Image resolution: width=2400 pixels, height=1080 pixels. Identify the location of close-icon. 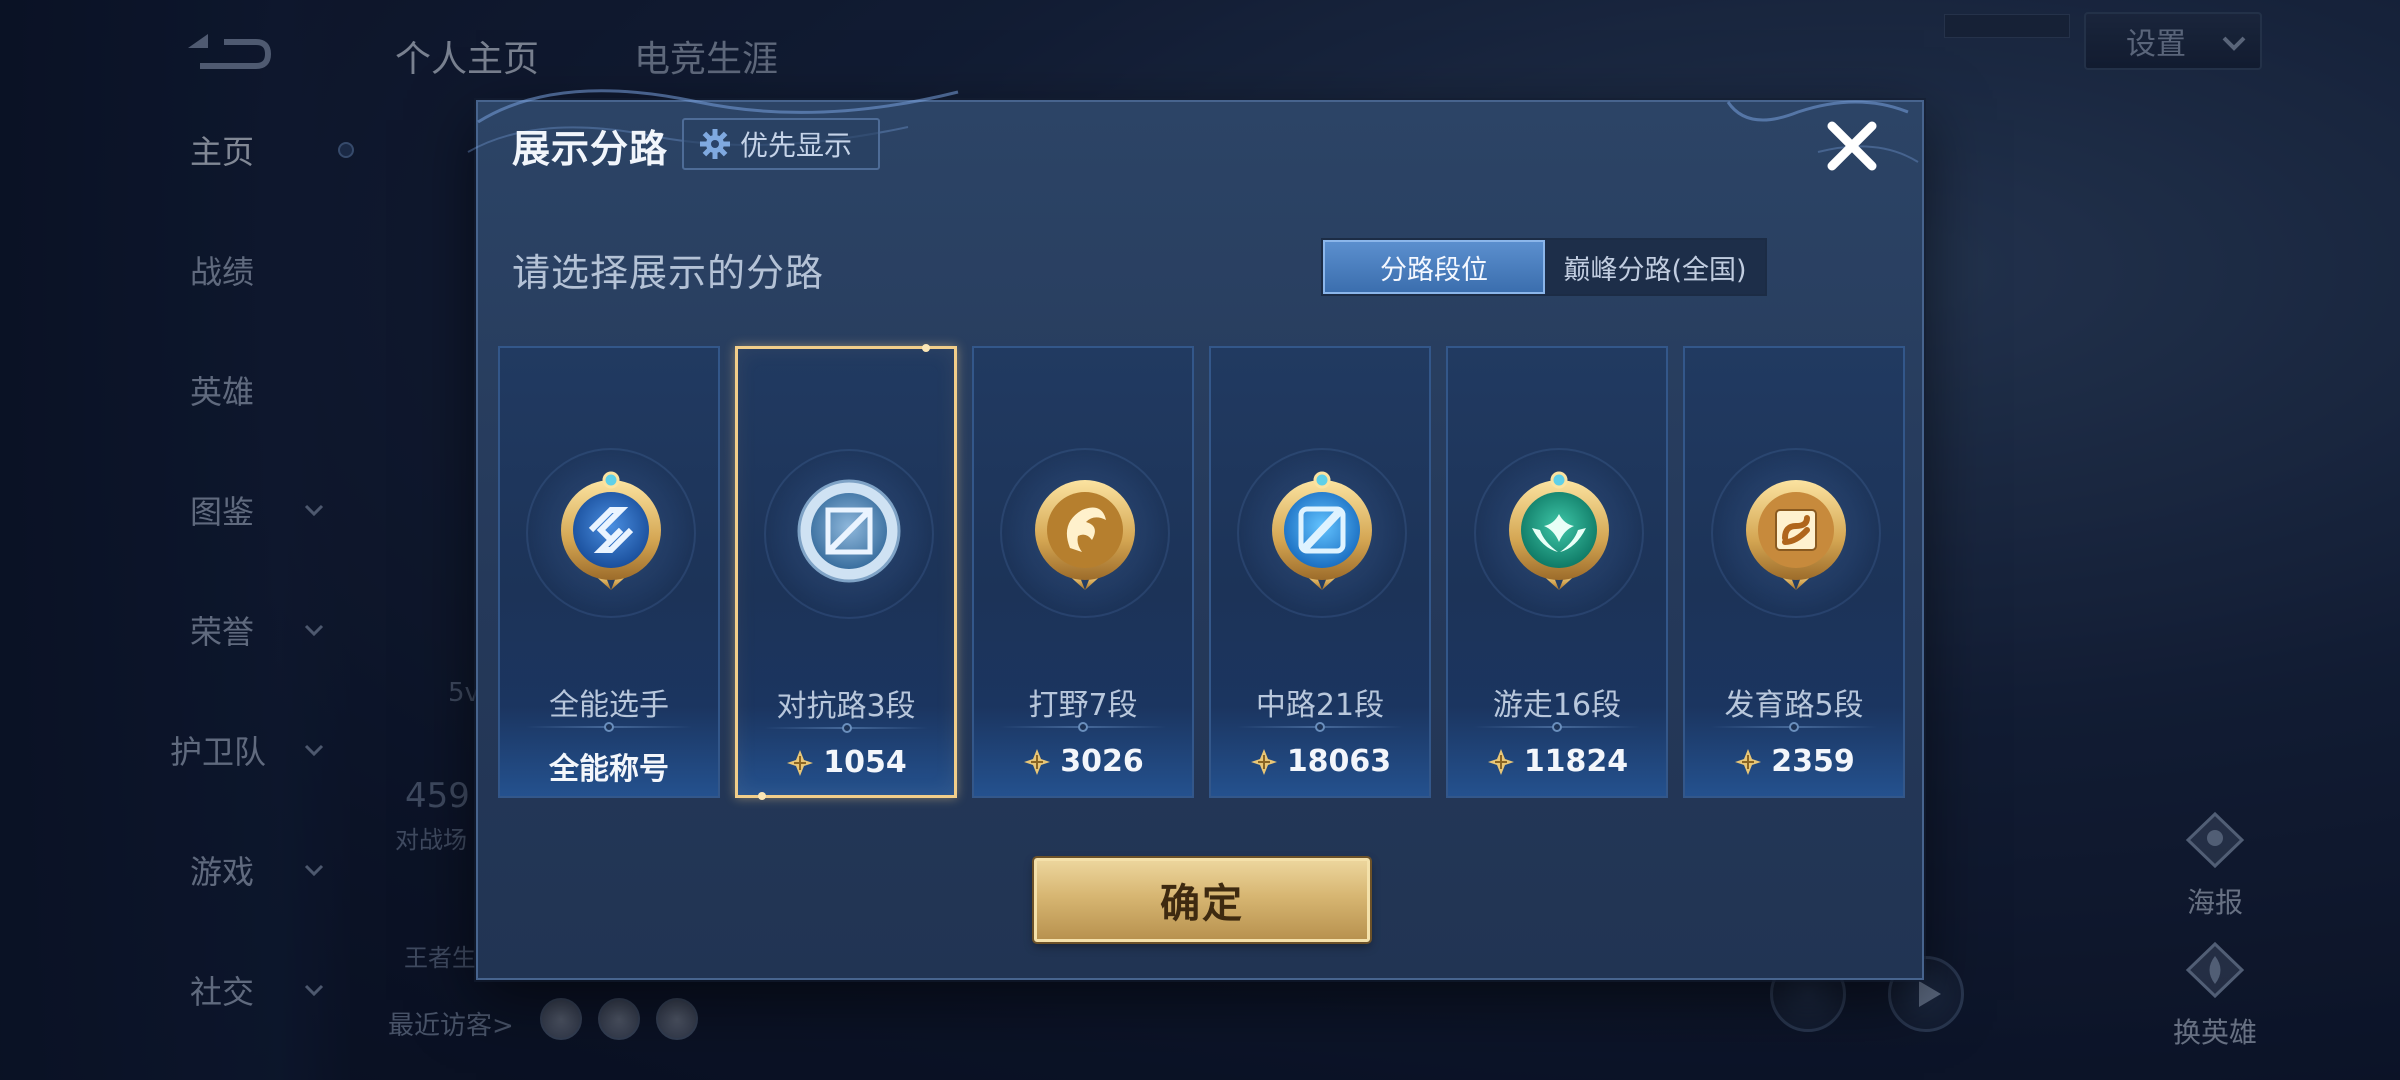
(1852, 146).